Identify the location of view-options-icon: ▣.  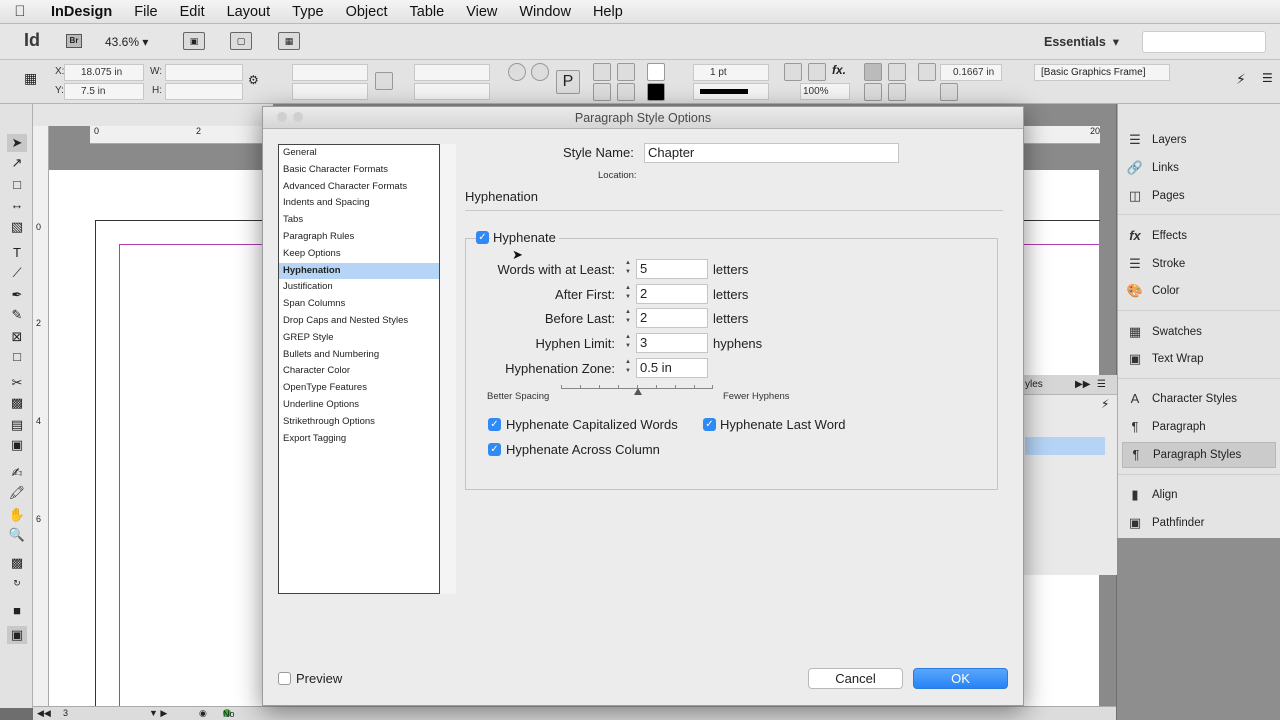
(194, 41).